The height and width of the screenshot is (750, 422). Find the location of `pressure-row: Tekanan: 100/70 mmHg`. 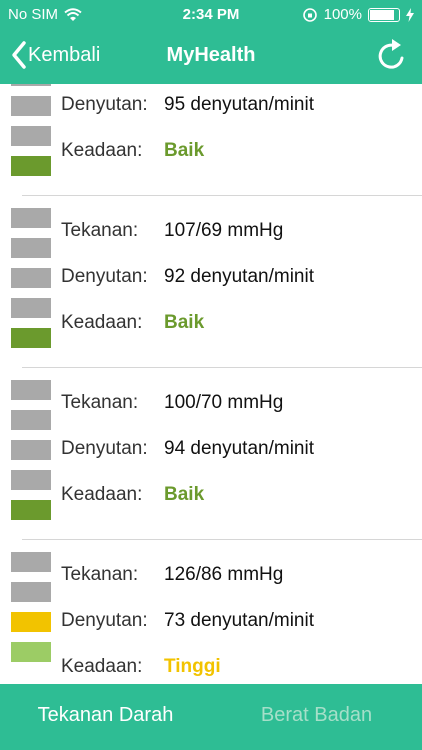

pressure-row: Tekanan: 100/70 mmHg is located at coordinates (172, 403).